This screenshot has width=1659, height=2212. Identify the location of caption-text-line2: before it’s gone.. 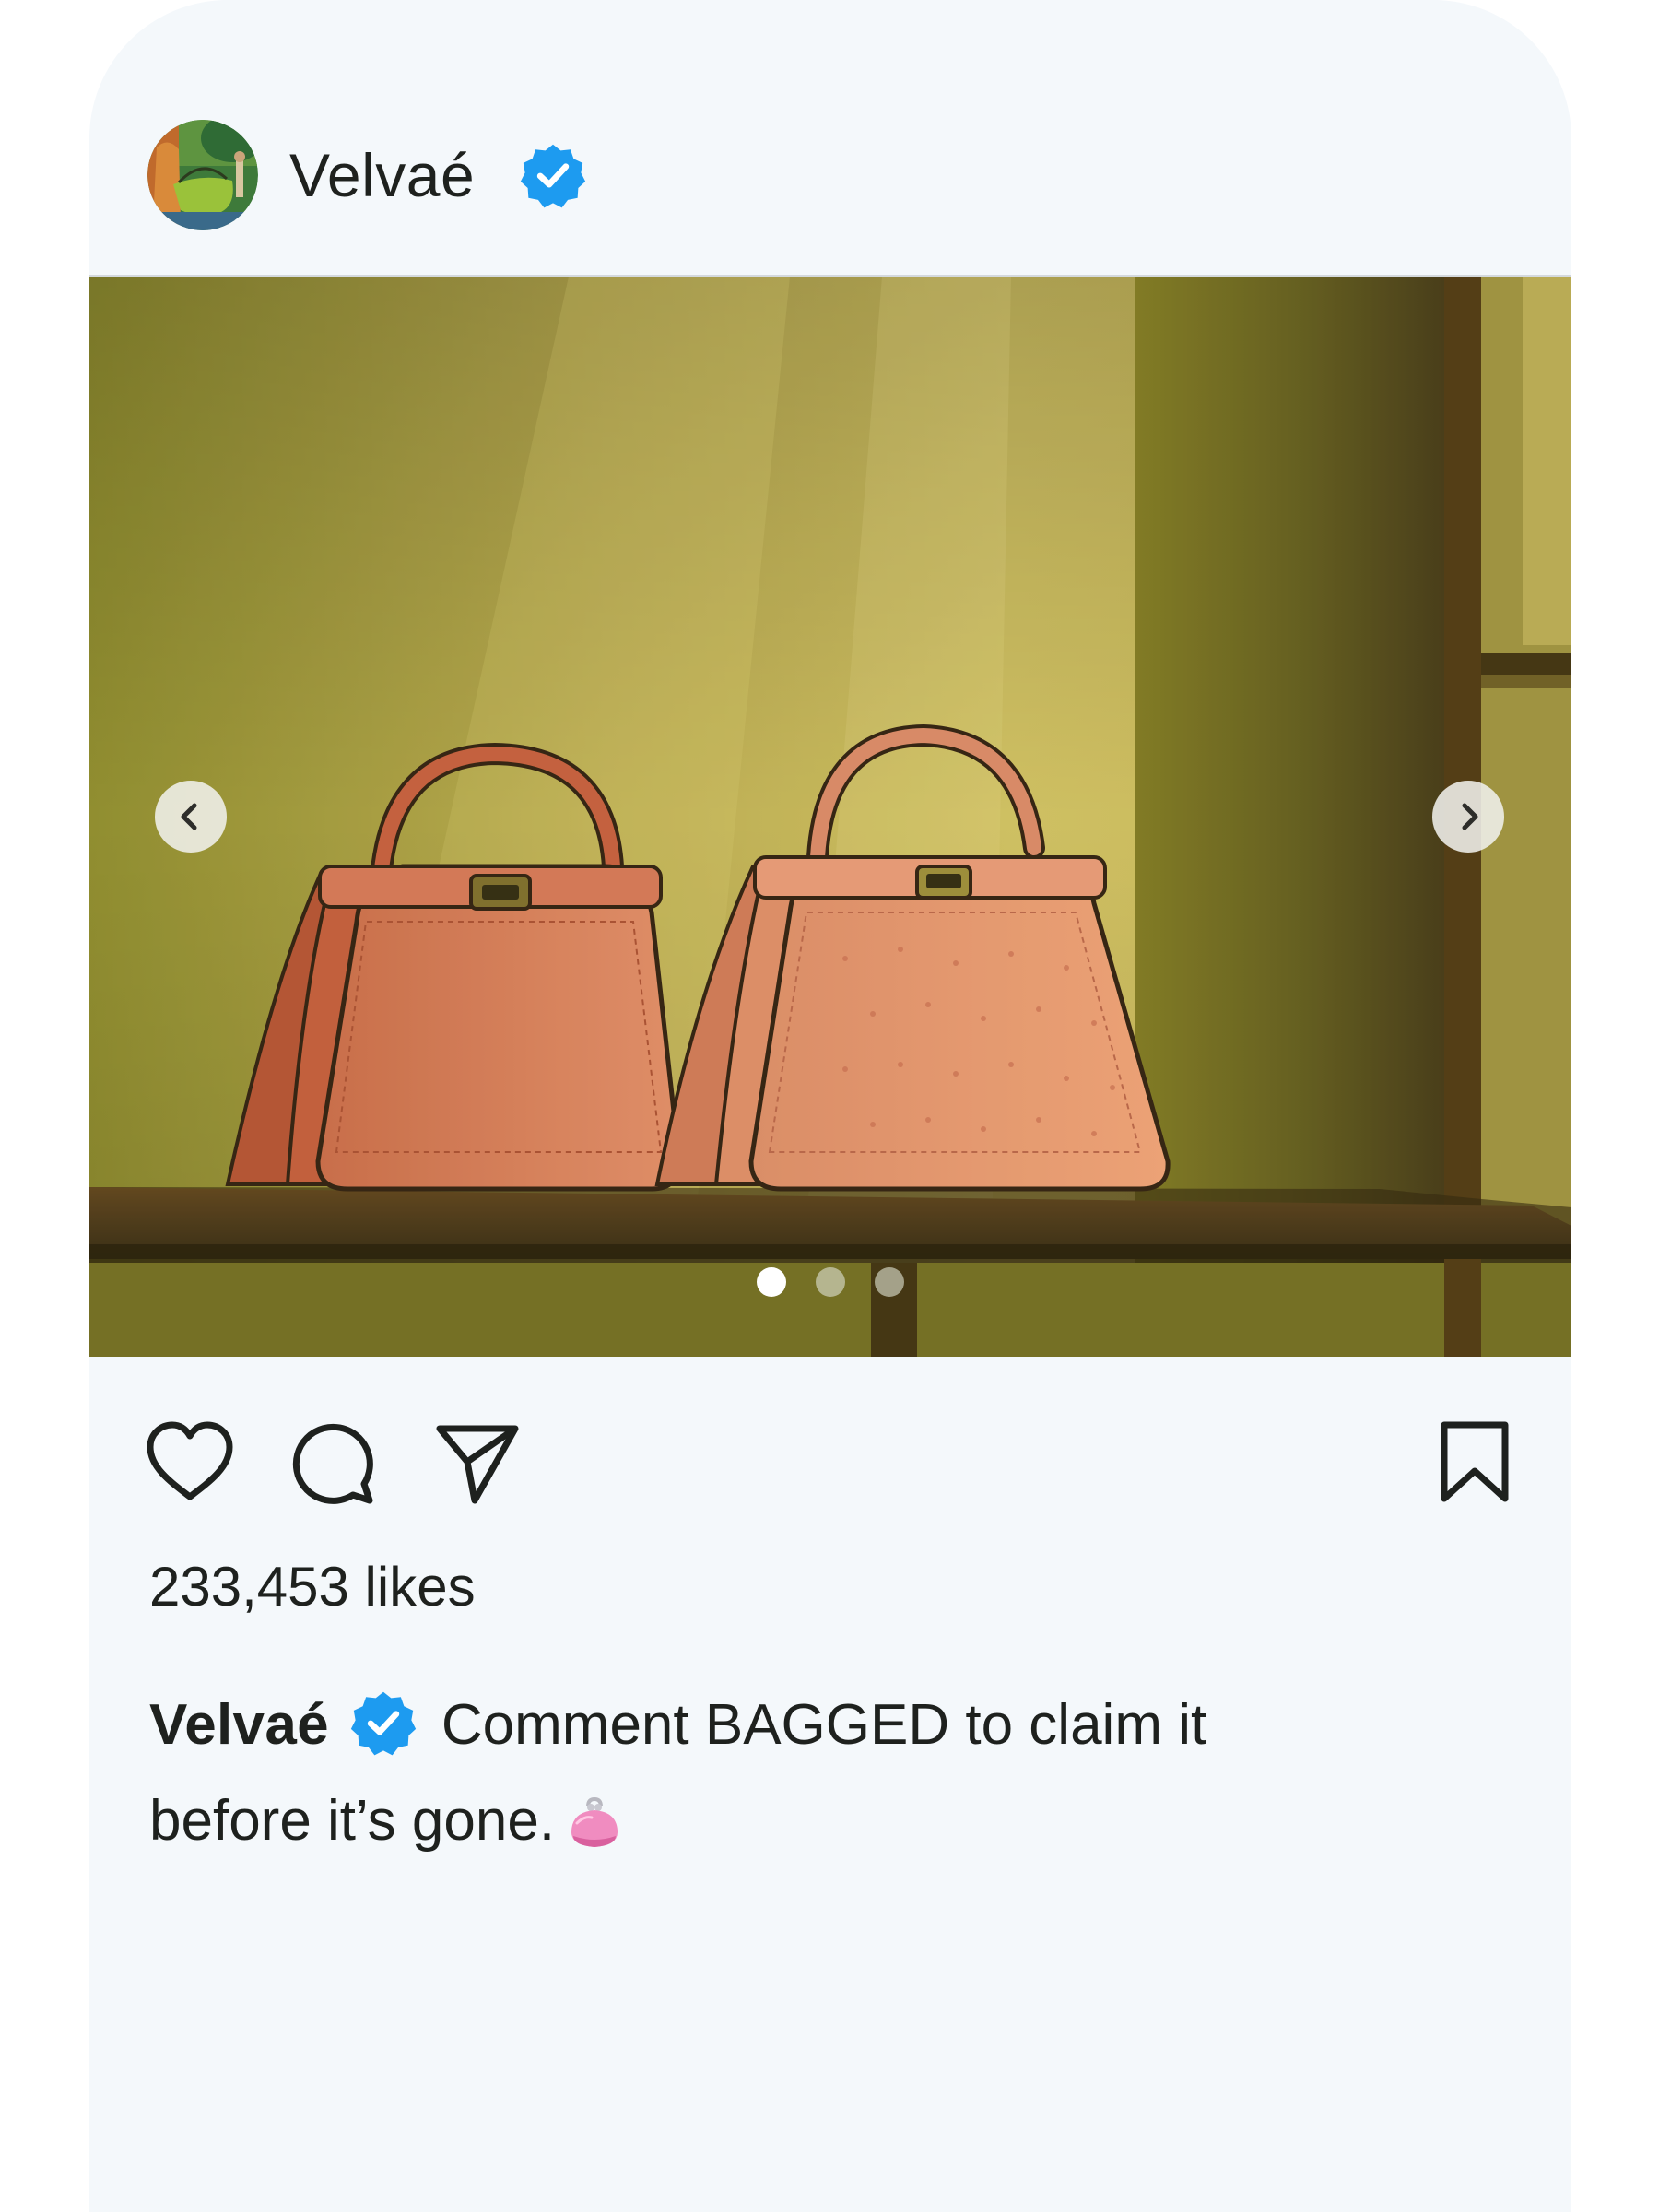
(352, 1821).